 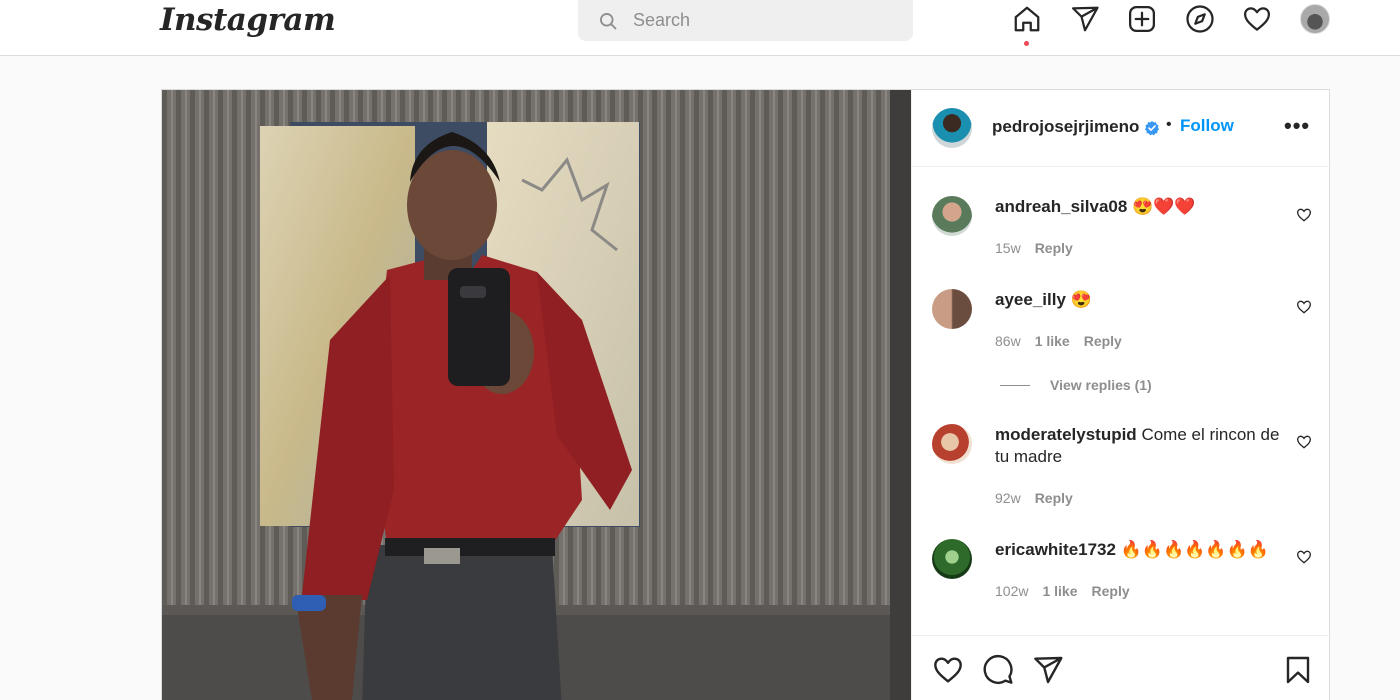 I want to click on search-icon, so click(x=608, y=20).